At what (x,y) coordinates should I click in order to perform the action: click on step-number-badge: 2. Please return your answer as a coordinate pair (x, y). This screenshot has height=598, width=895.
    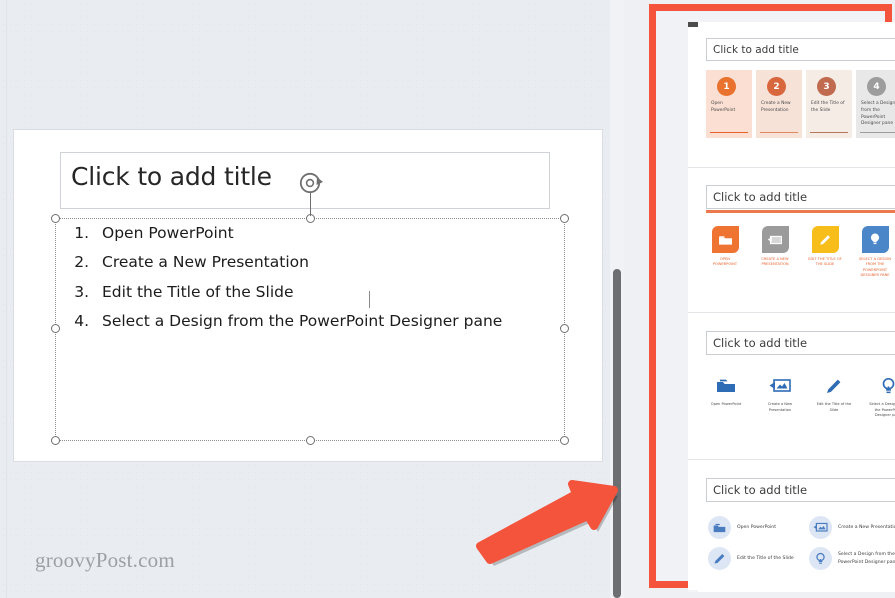
    Looking at the image, I should click on (776, 86).